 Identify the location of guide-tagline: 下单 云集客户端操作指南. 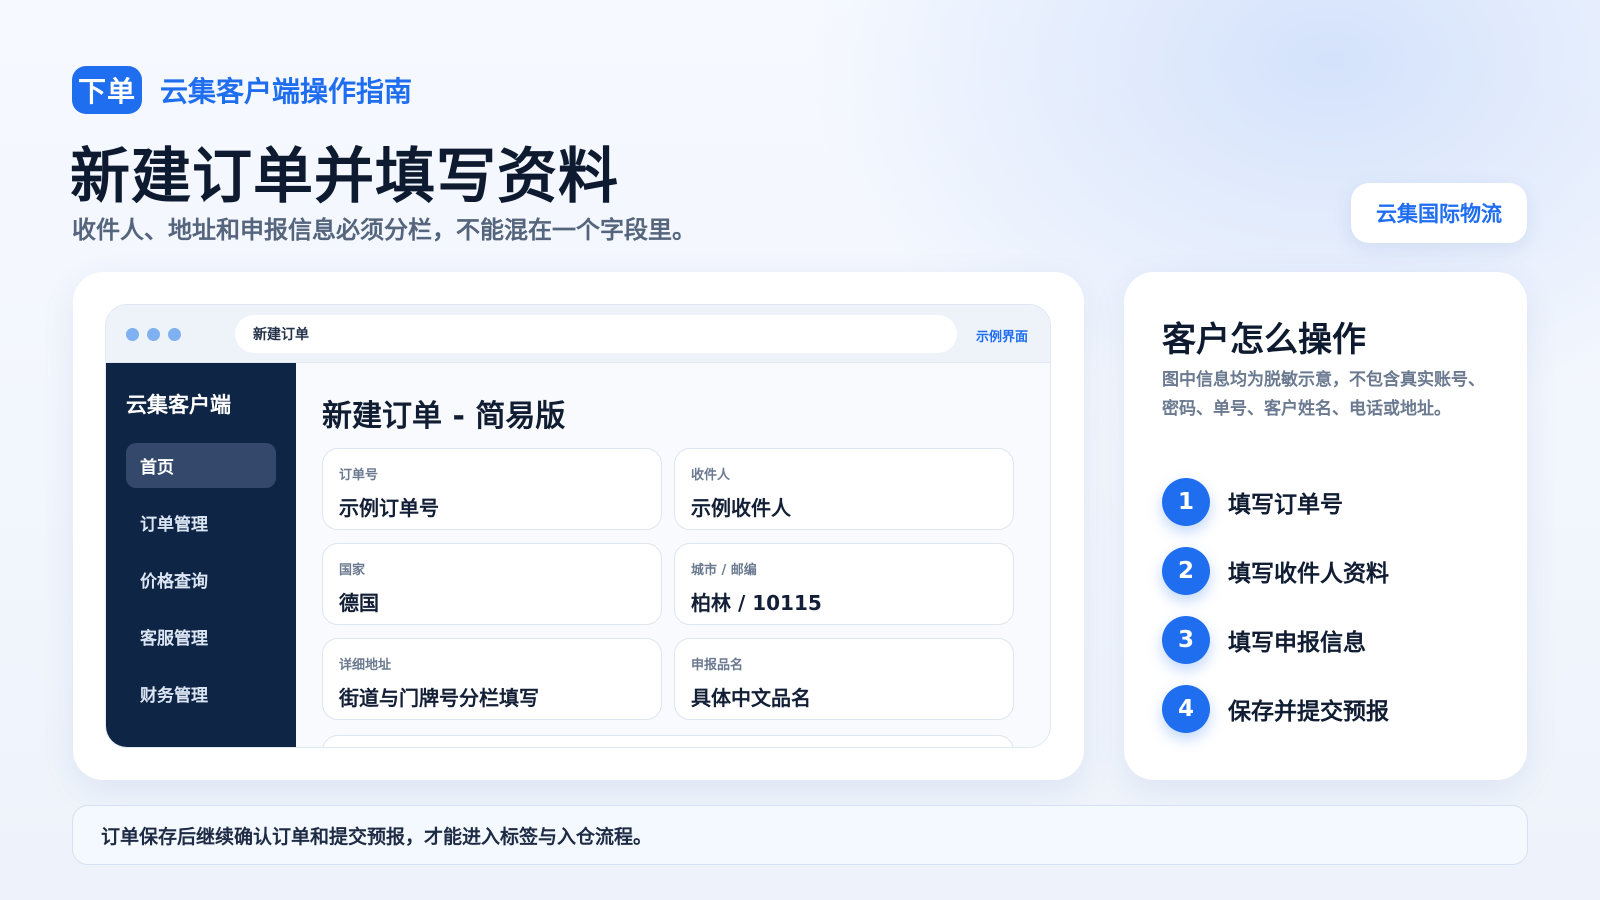
(242, 90).